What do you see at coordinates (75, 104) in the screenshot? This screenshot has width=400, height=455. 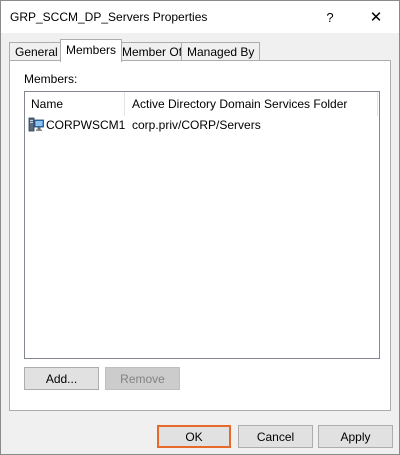 I see `column-header-name: Name` at bounding box center [75, 104].